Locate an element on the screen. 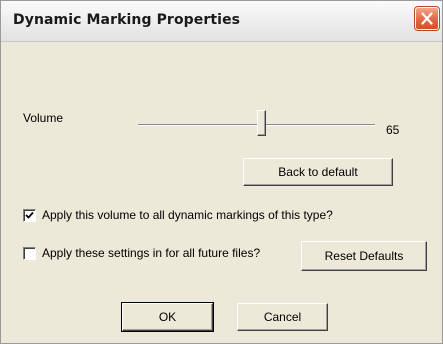  close-icon is located at coordinates (427, 18).